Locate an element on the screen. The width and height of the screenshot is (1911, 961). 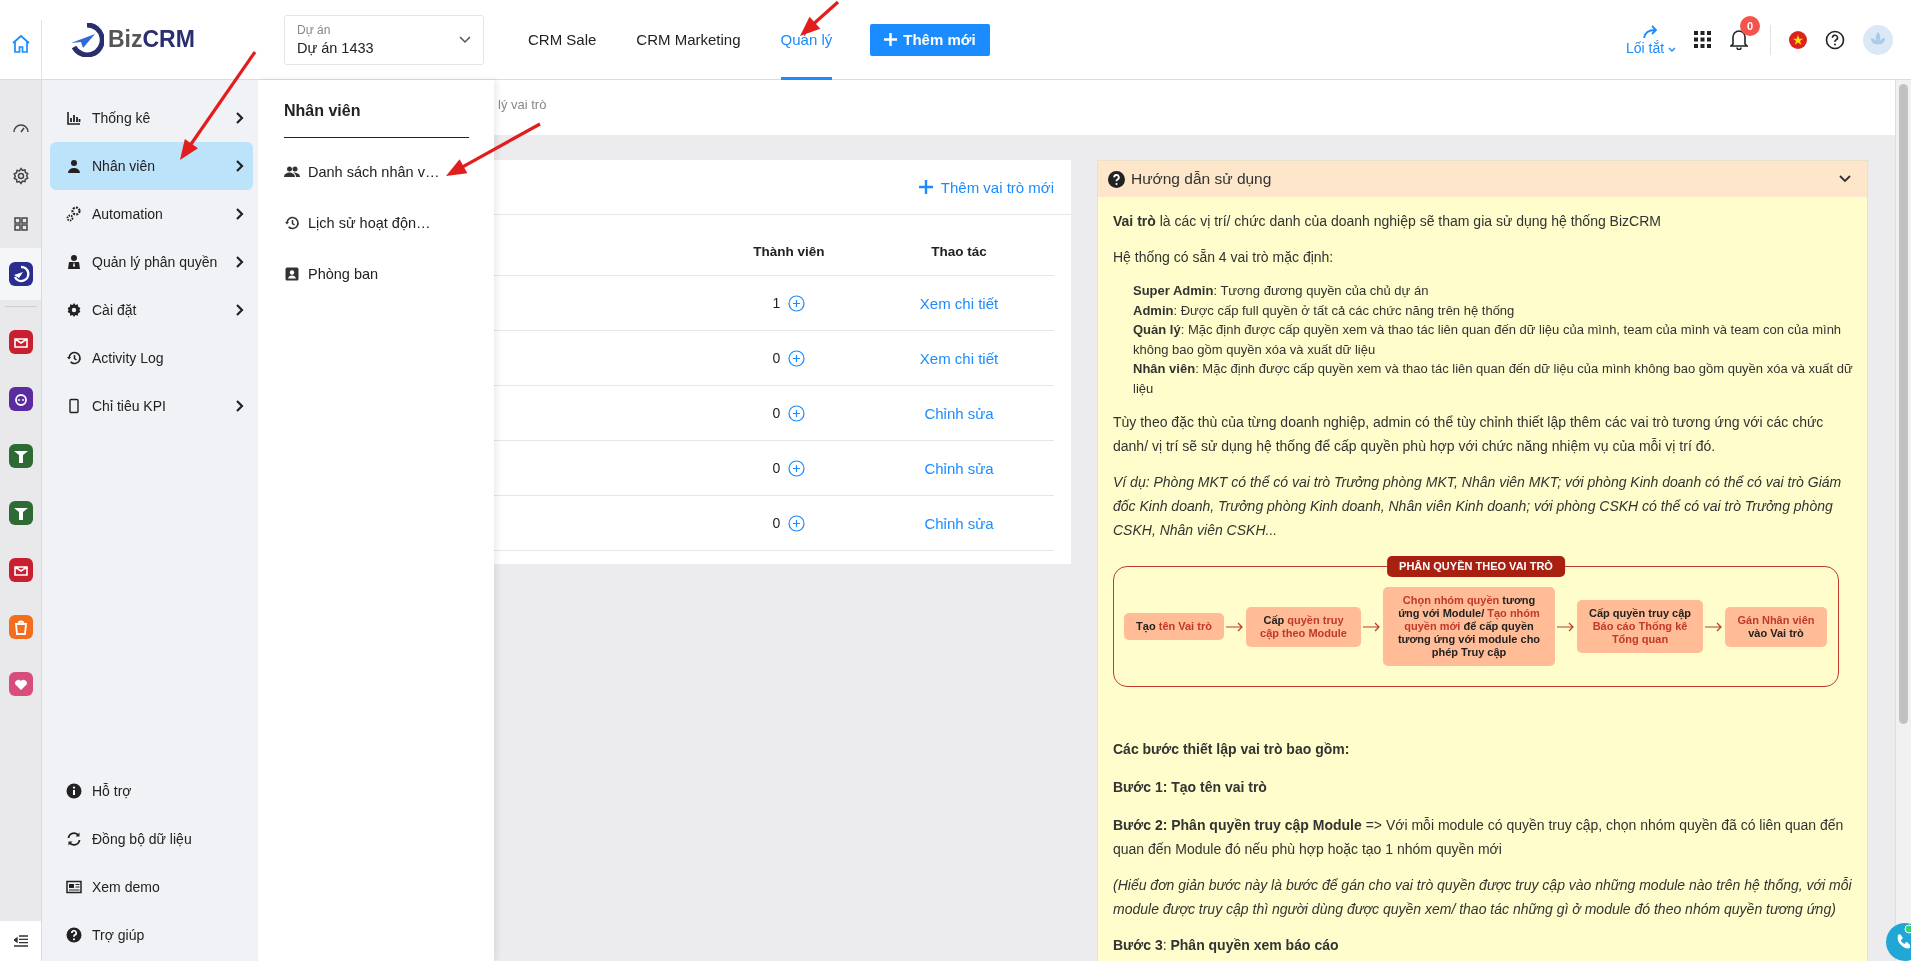
submenu-item: Phòng ban is located at coordinates (376, 273).